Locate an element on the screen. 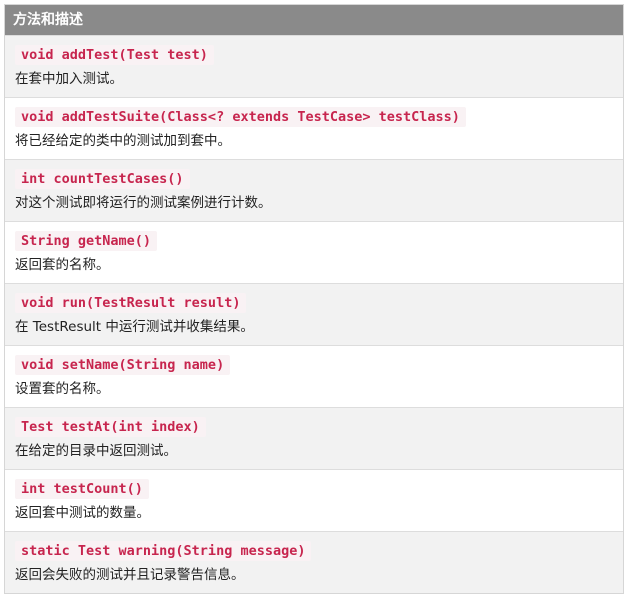 The image size is (629, 598). table-row: String getName() 返回套的名称。 is located at coordinates (314, 252).